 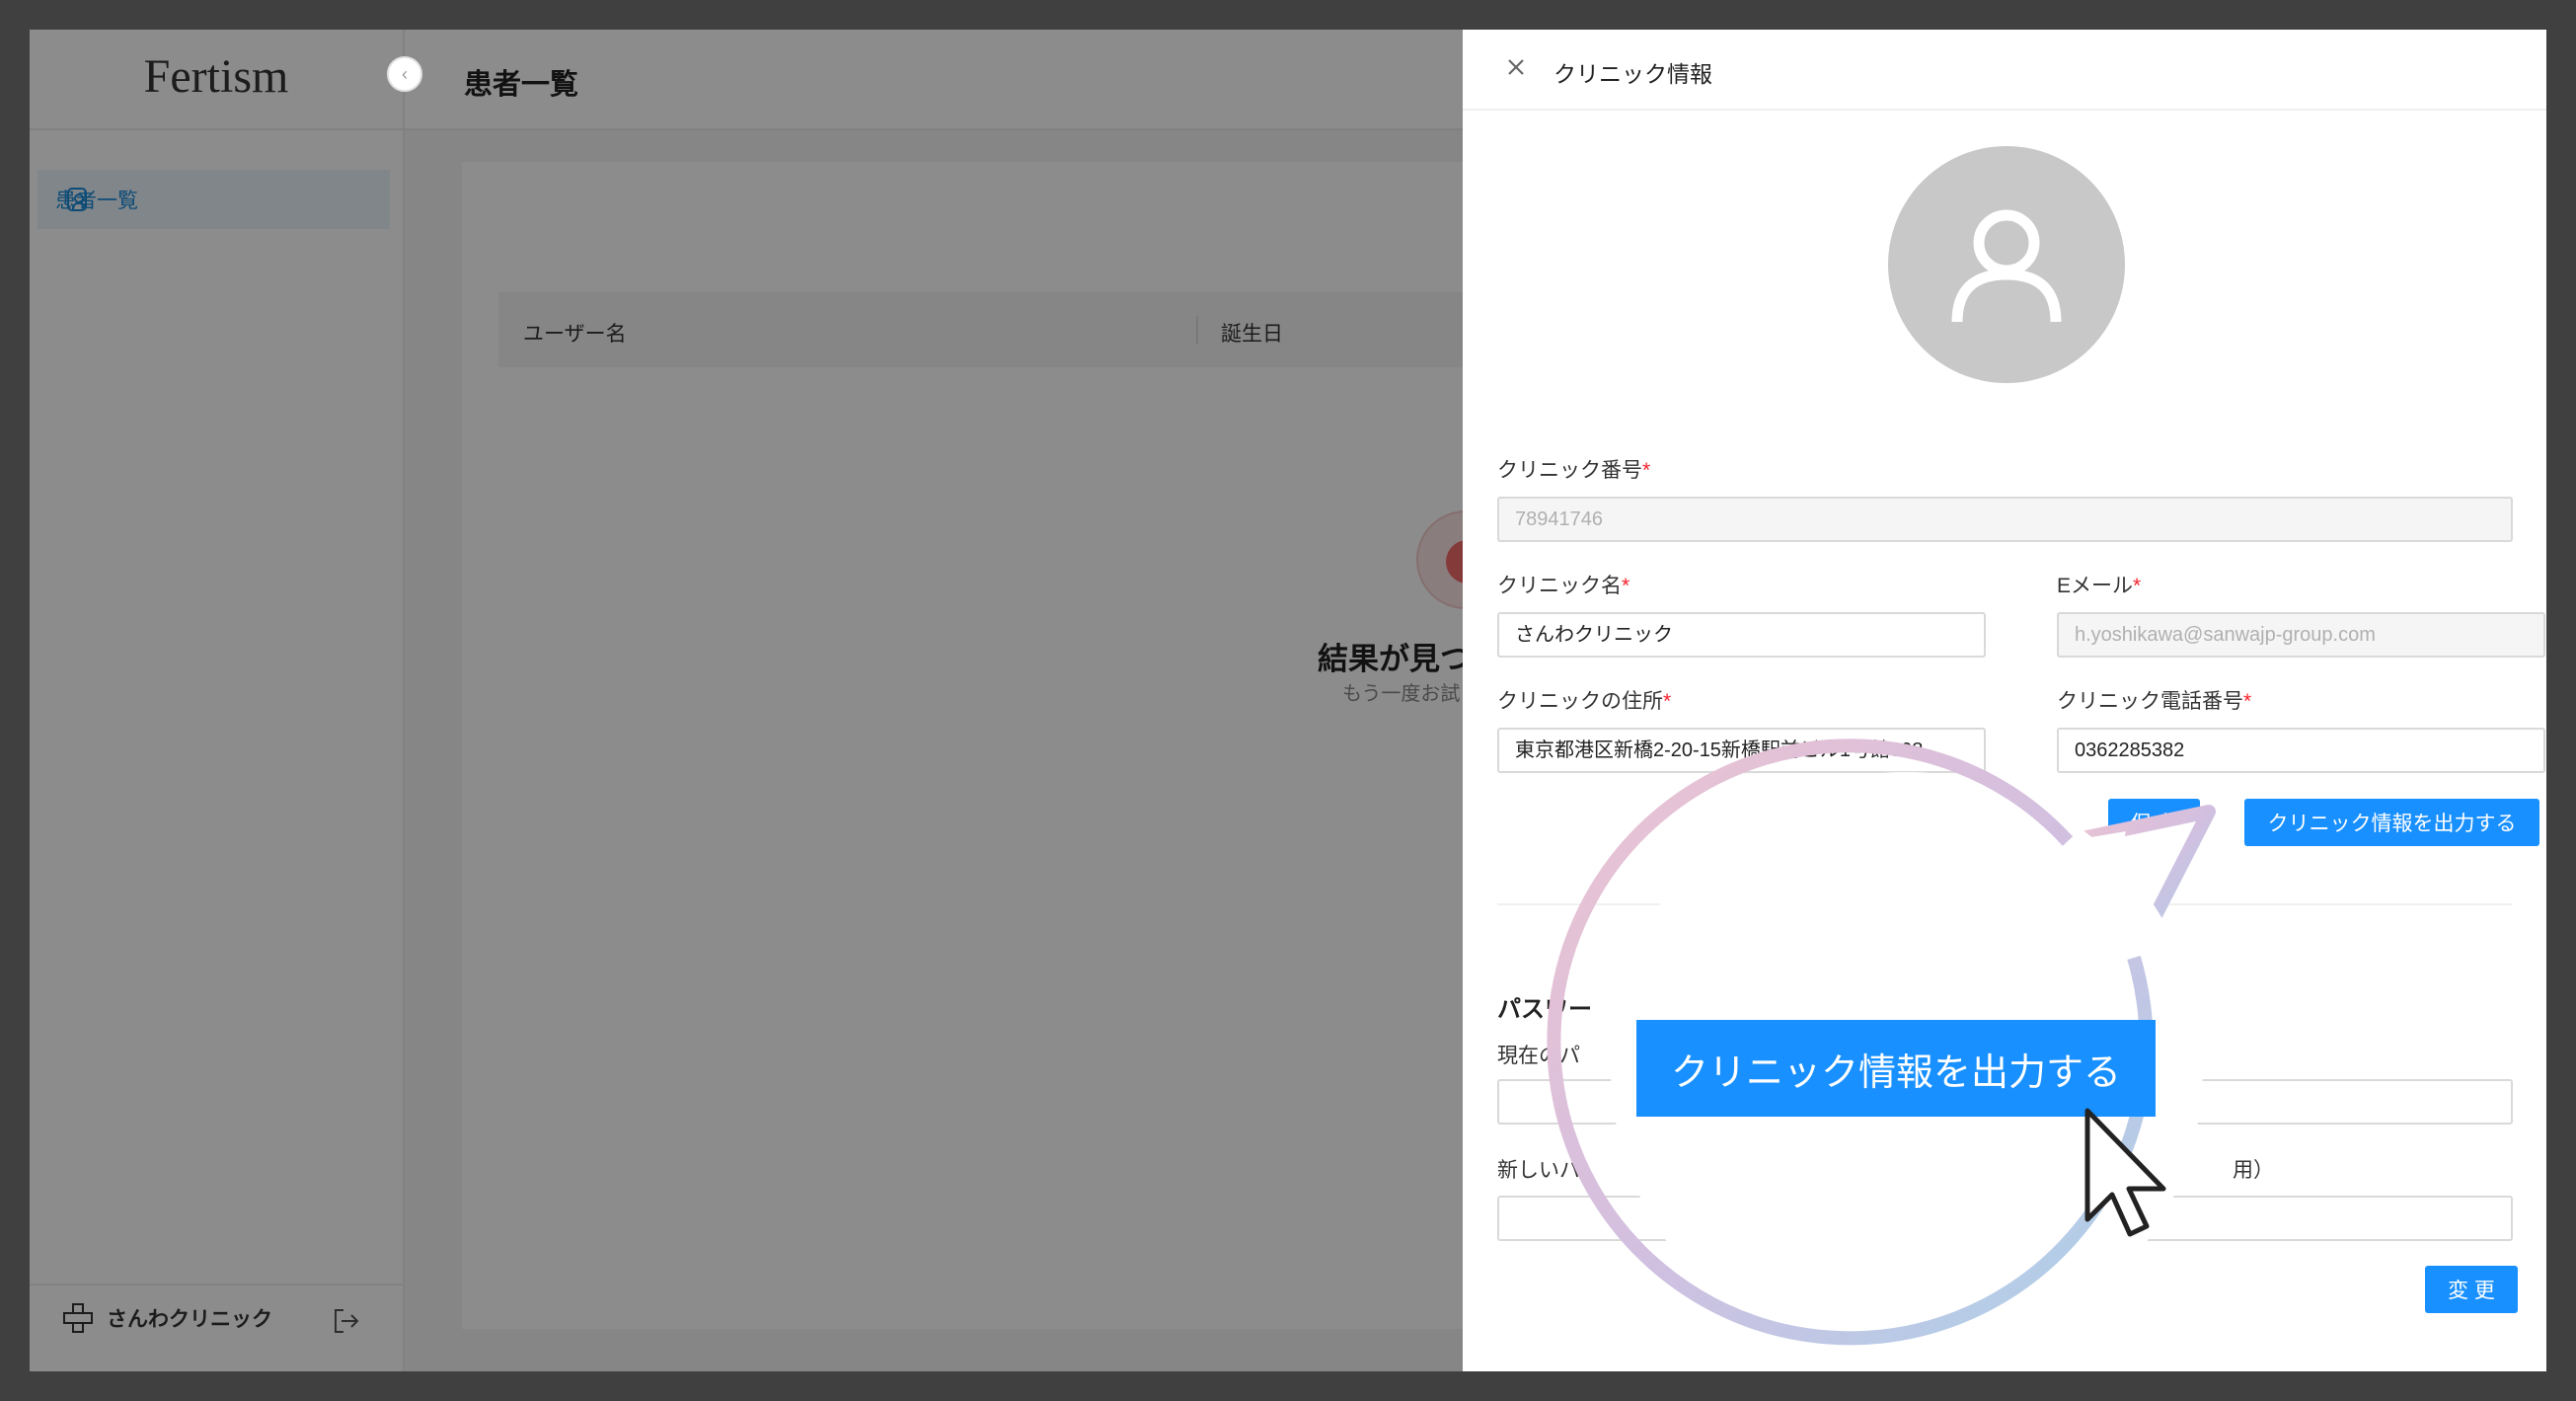 I want to click on address-field: 東京都港区新橋2-20-15新橋駅前ビル1号館808, so click(x=1742, y=750).